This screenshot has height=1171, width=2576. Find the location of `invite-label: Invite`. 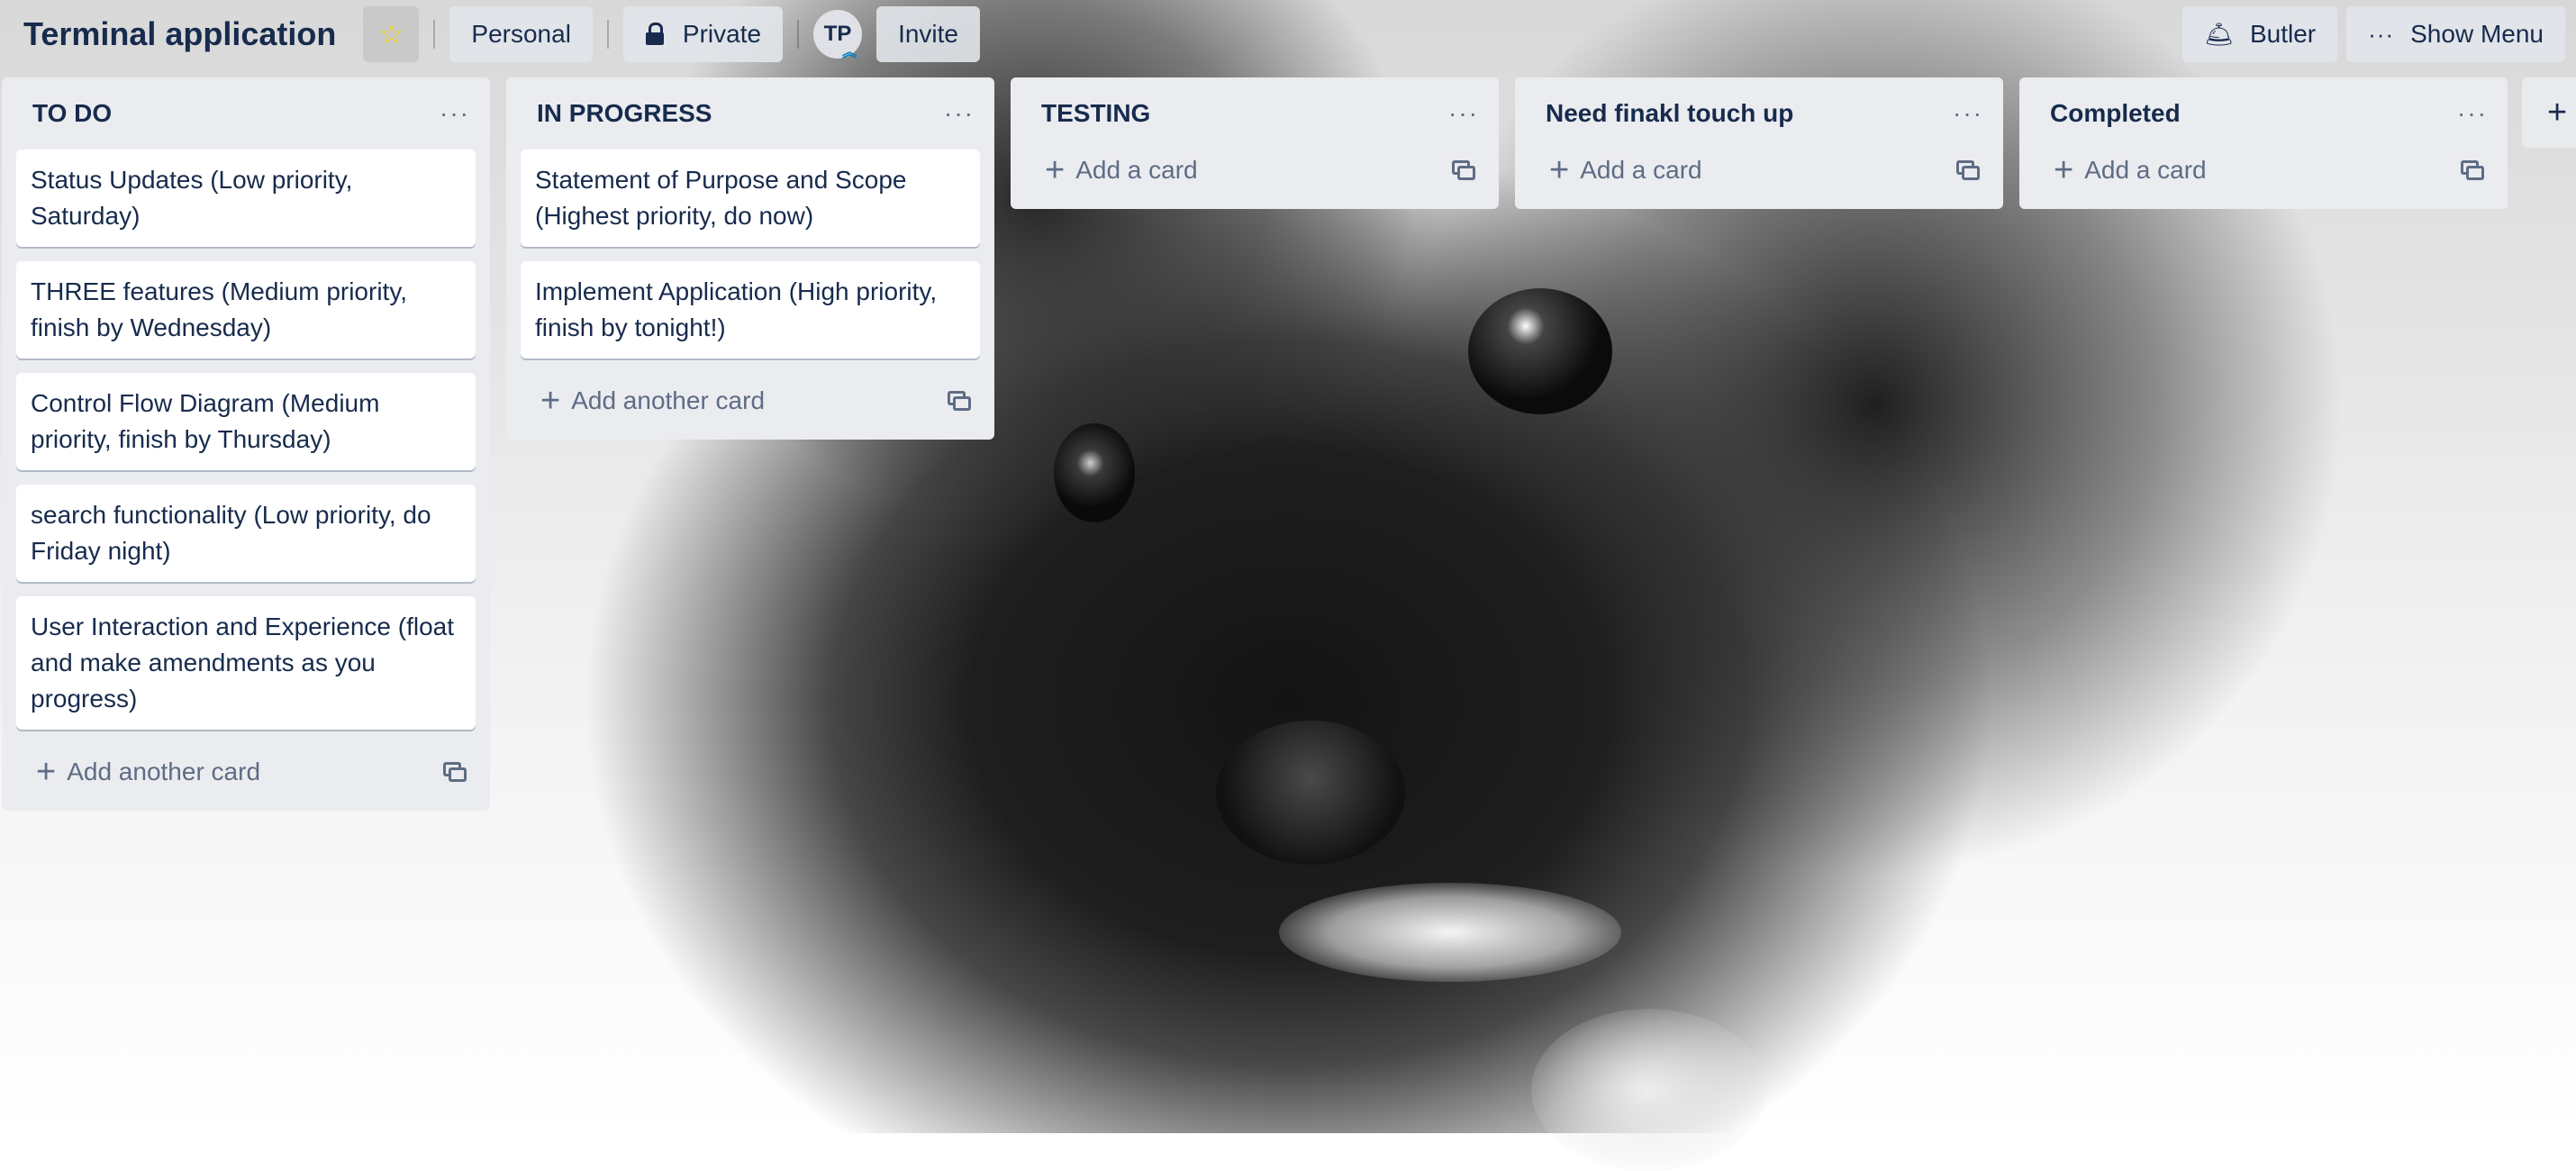

invite-label: Invite is located at coordinates (928, 34).